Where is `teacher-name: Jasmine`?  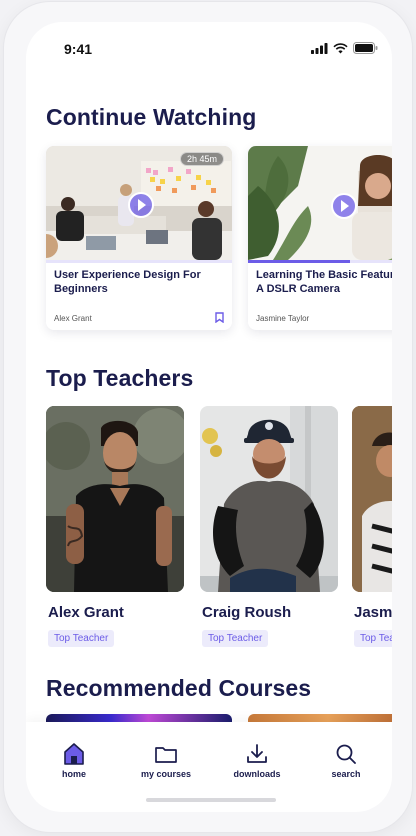
teacher-name: Jasmine is located at coordinates (373, 612).